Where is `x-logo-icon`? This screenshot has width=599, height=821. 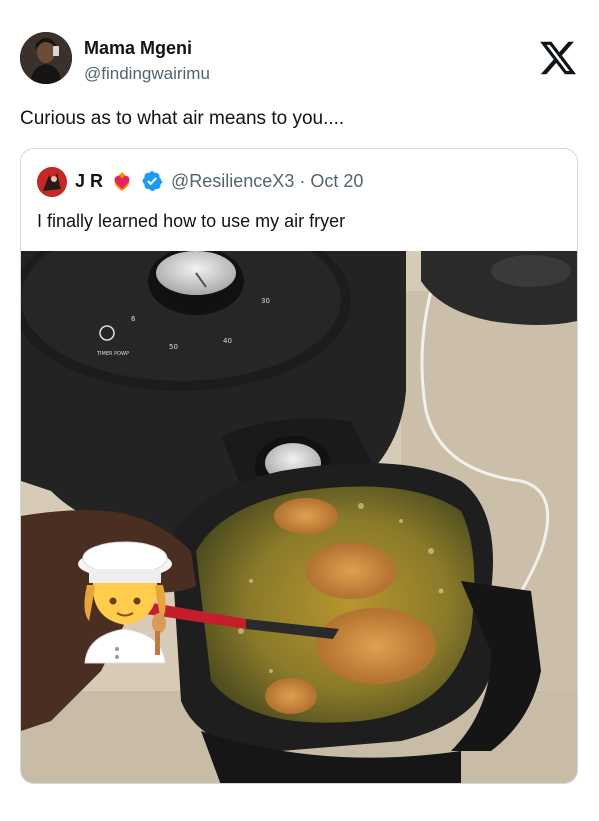
x-logo-icon is located at coordinates (558, 58).